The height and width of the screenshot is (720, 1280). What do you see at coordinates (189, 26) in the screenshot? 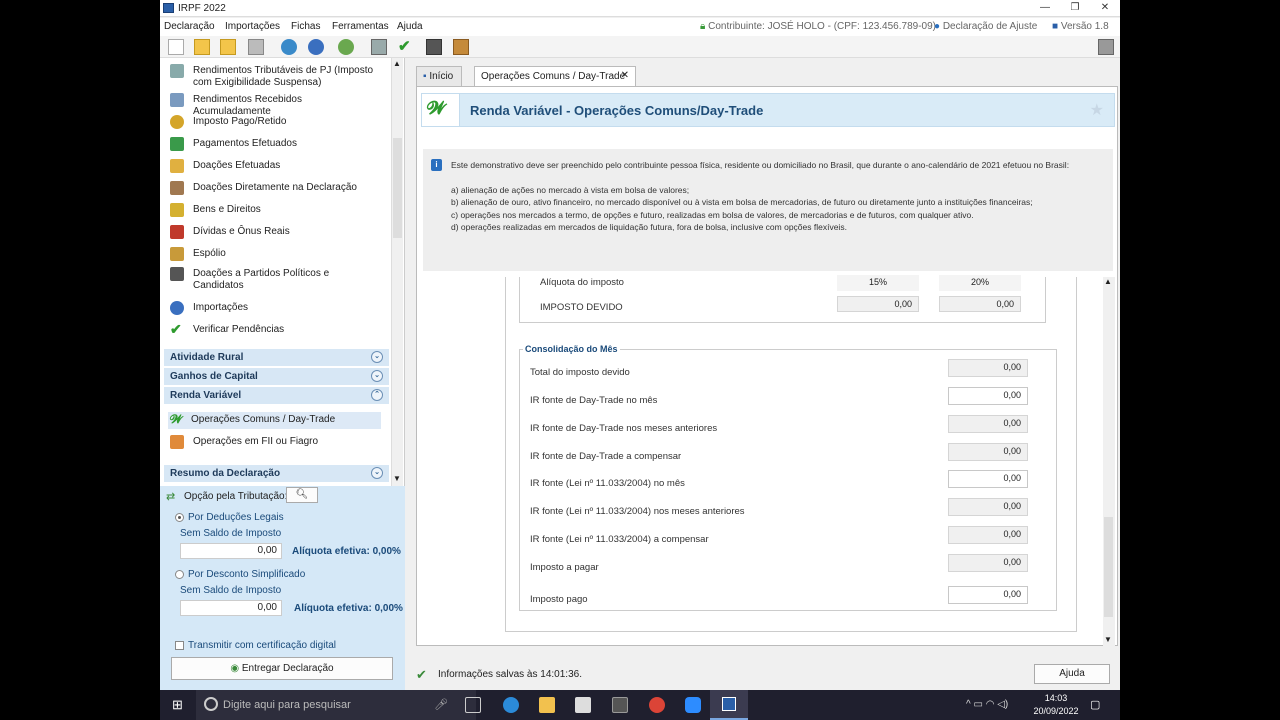
I see `menu-declaracao: Declaração` at bounding box center [189, 26].